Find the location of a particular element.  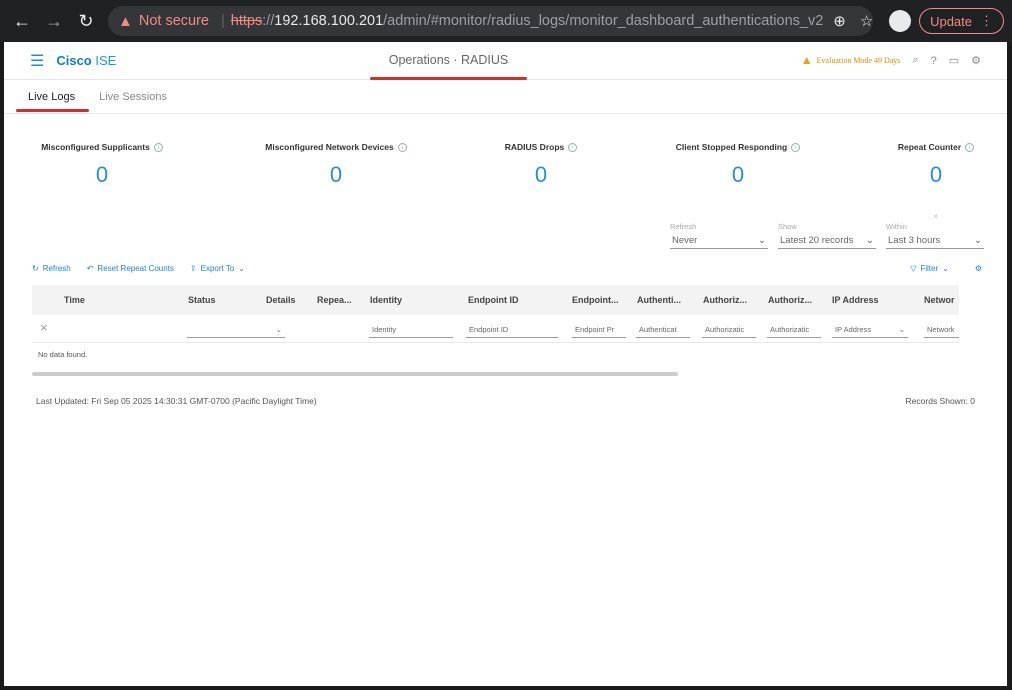

tab-live-logs: Live Logs is located at coordinates (51, 97).